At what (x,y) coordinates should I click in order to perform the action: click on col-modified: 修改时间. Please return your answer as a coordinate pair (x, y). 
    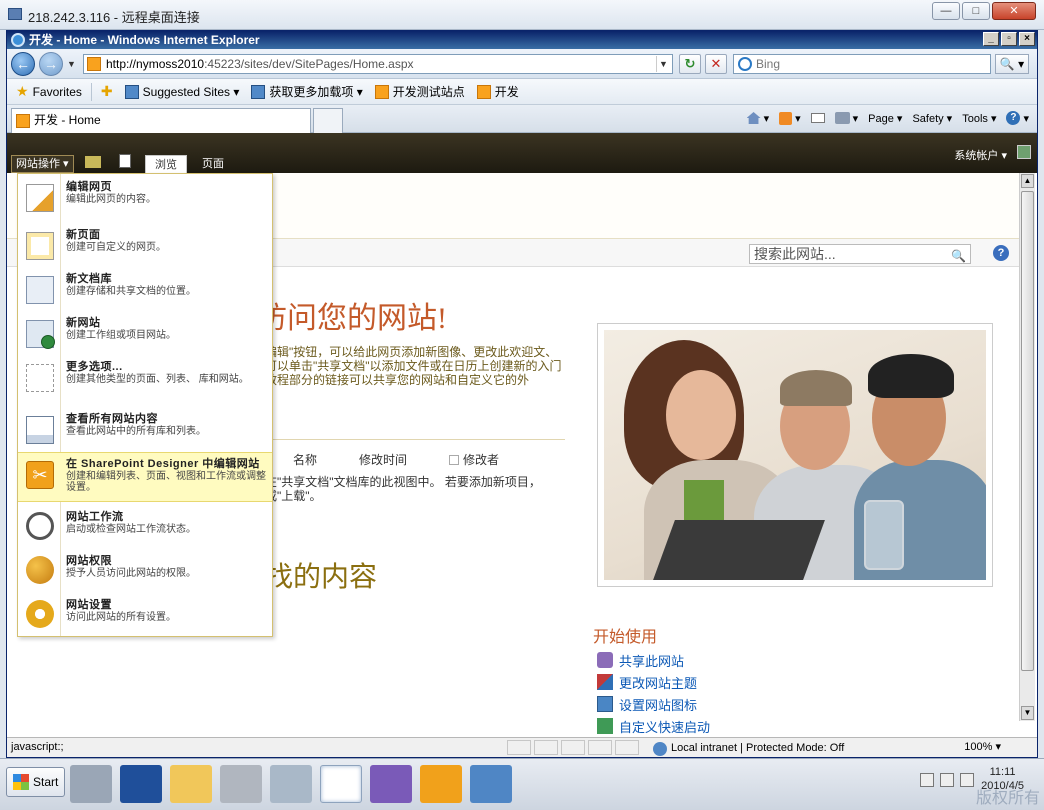
    Looking at the image, I should click on (383, 459).